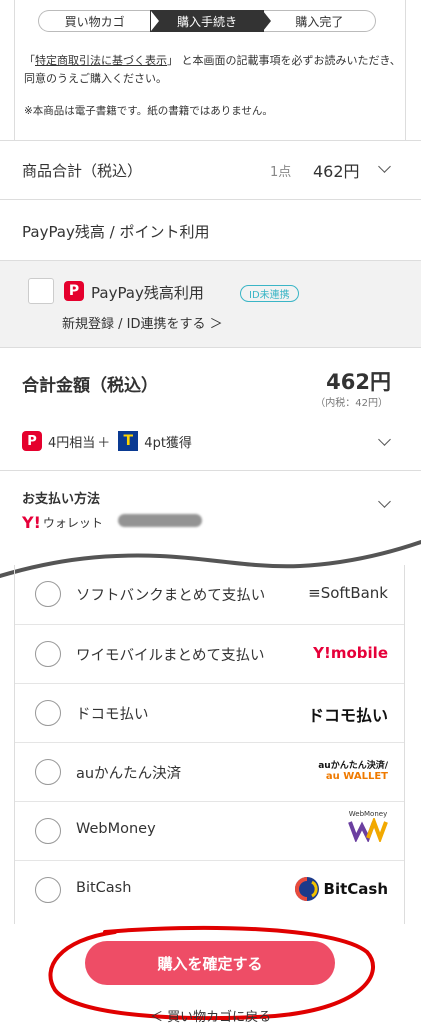  I want to click on redacted-info, so click(160, 520).